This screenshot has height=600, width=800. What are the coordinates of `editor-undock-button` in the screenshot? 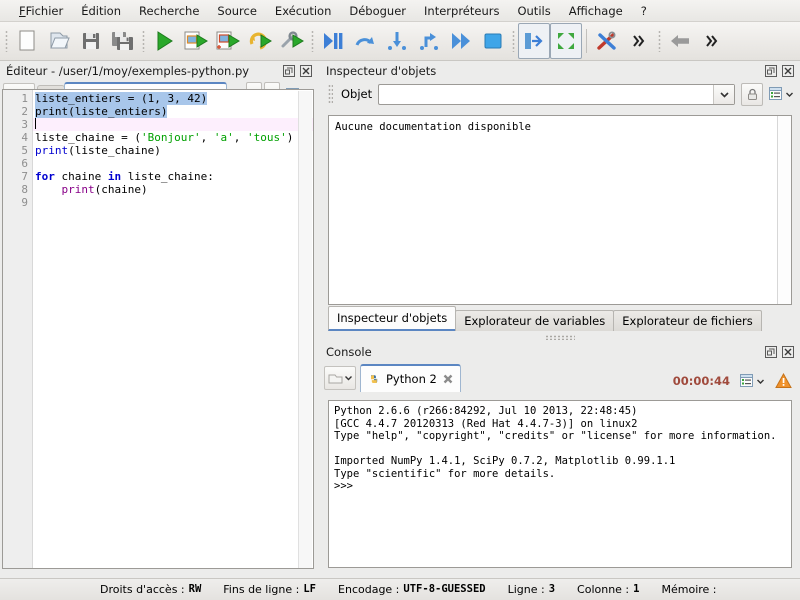 It's located at (288, 71).